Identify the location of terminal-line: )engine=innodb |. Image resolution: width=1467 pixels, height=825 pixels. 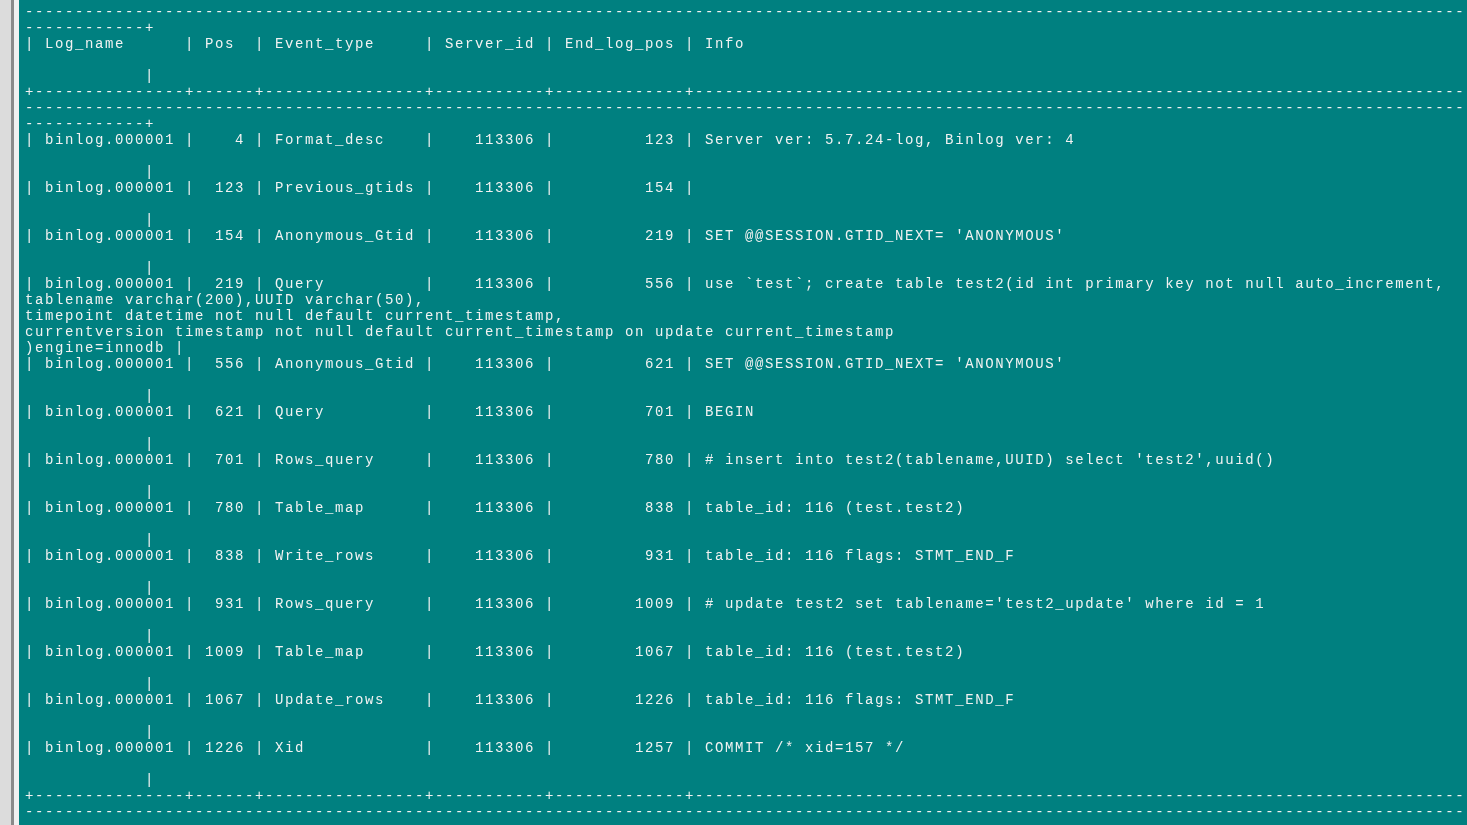
(105, 348).